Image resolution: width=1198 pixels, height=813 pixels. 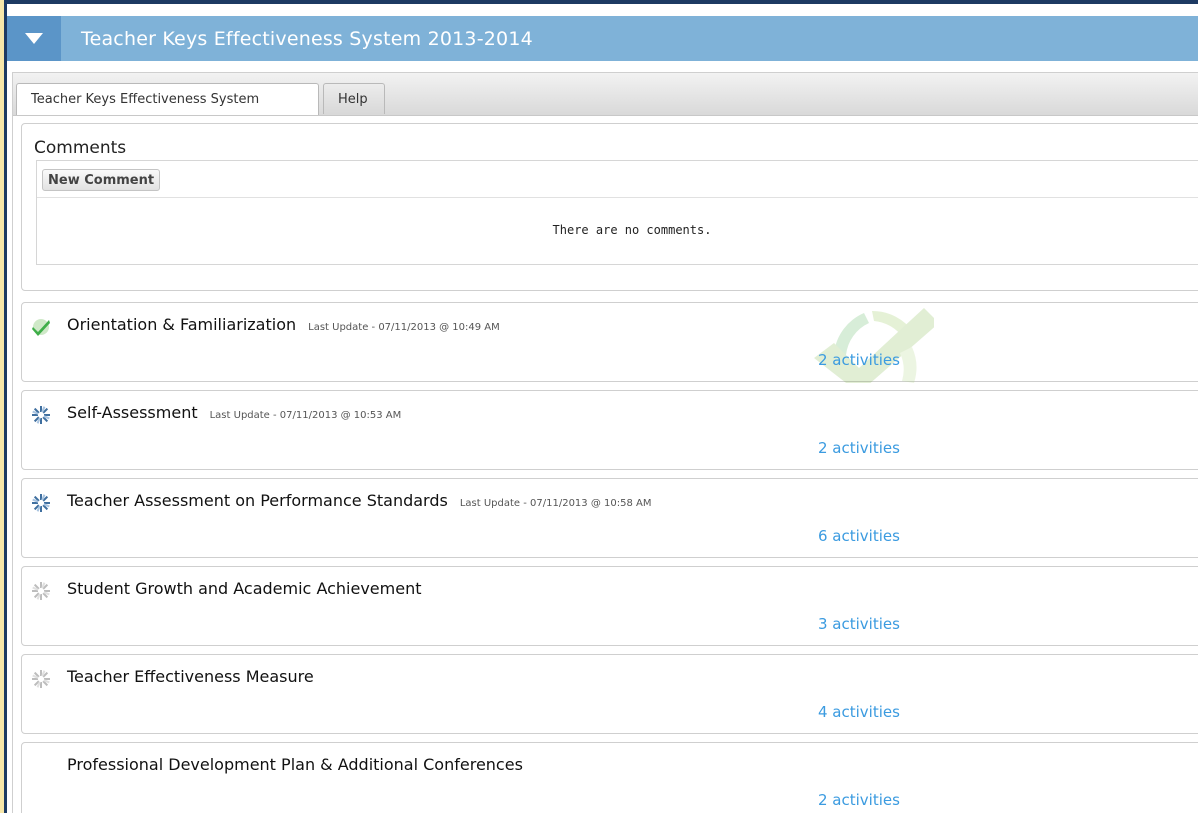 I want to click on comments-box: New Comment There are no comments., so click(x=617, y=212).